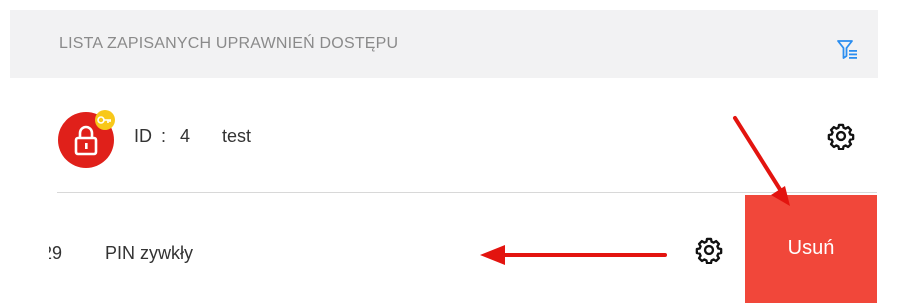  Describe the element at coordinates (149, 253) in the screenshot. I see `entry-name: PIN zywkły` at that location.